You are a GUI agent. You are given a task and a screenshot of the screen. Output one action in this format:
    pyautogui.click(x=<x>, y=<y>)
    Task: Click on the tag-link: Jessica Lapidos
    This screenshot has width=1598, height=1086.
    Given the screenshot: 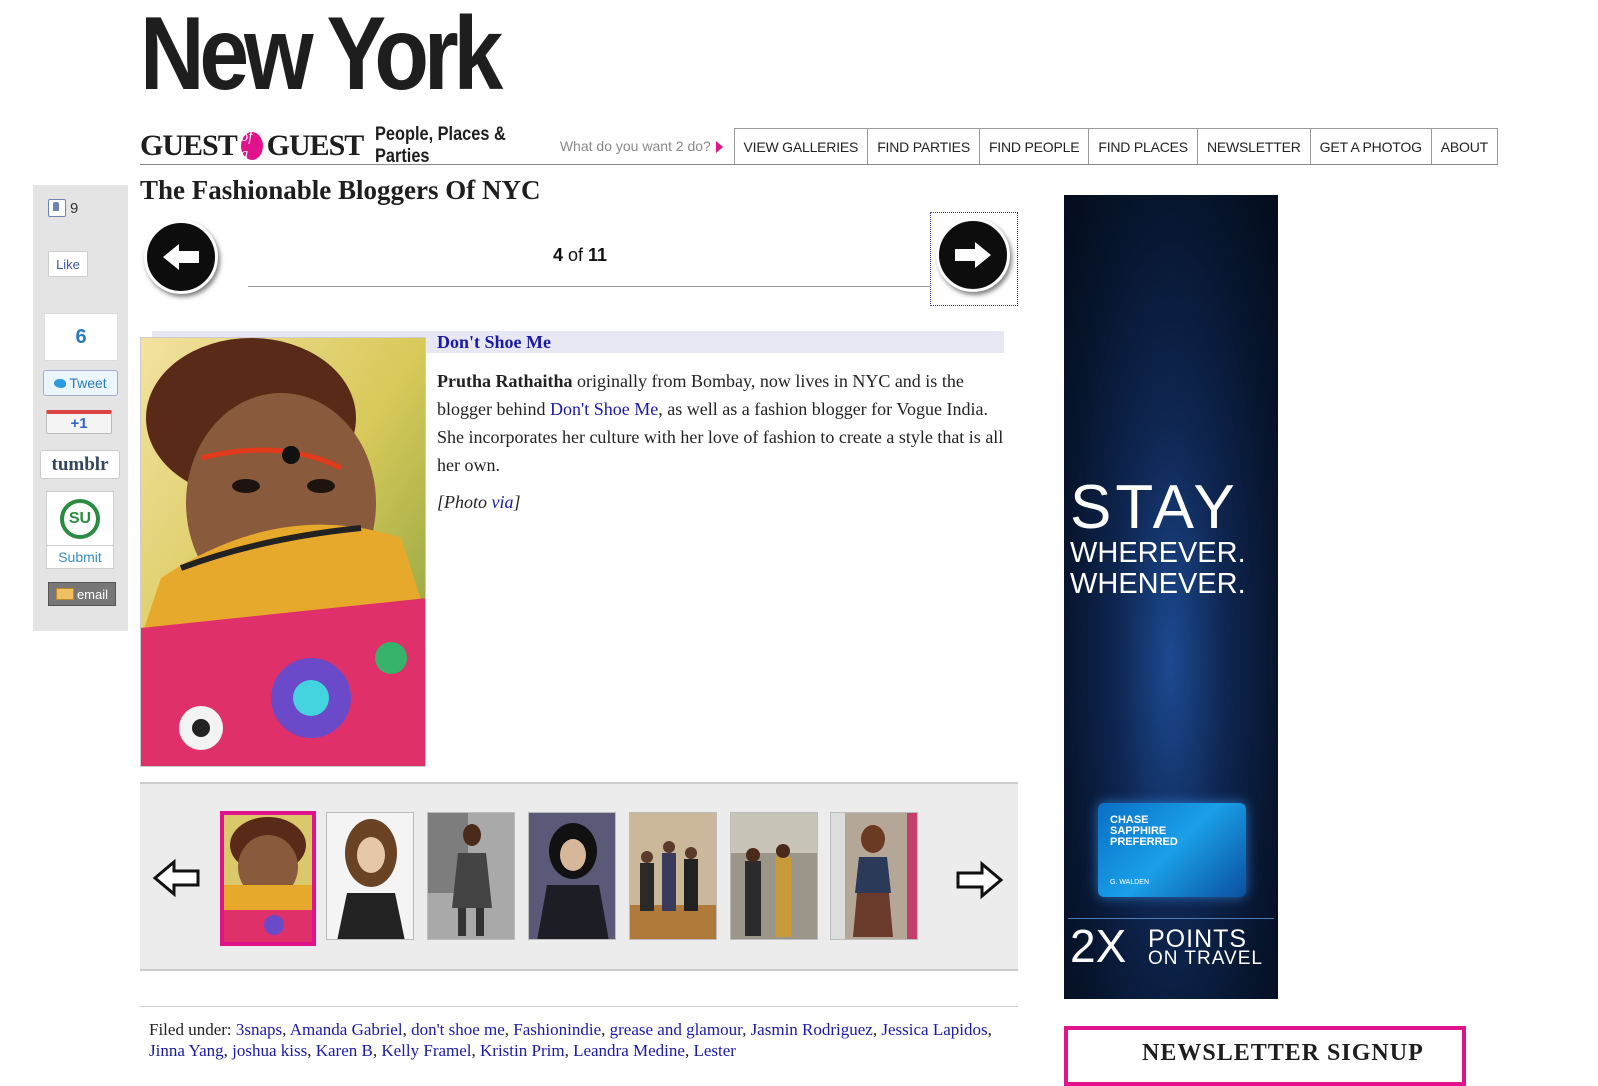 What is the action you would take?
    pyautogui.click(x=934, y=1029)
    